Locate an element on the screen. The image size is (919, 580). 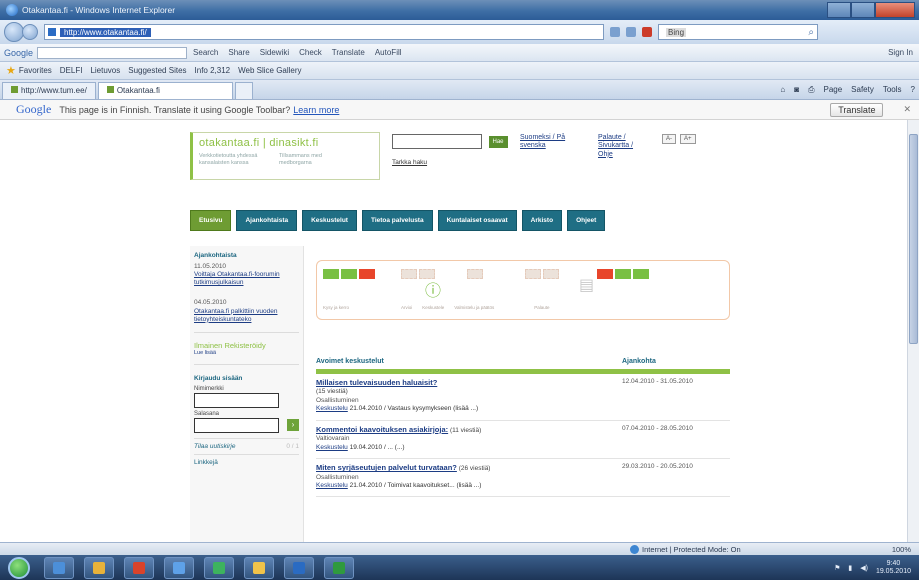
password-field is located at coordinates (236, 425).